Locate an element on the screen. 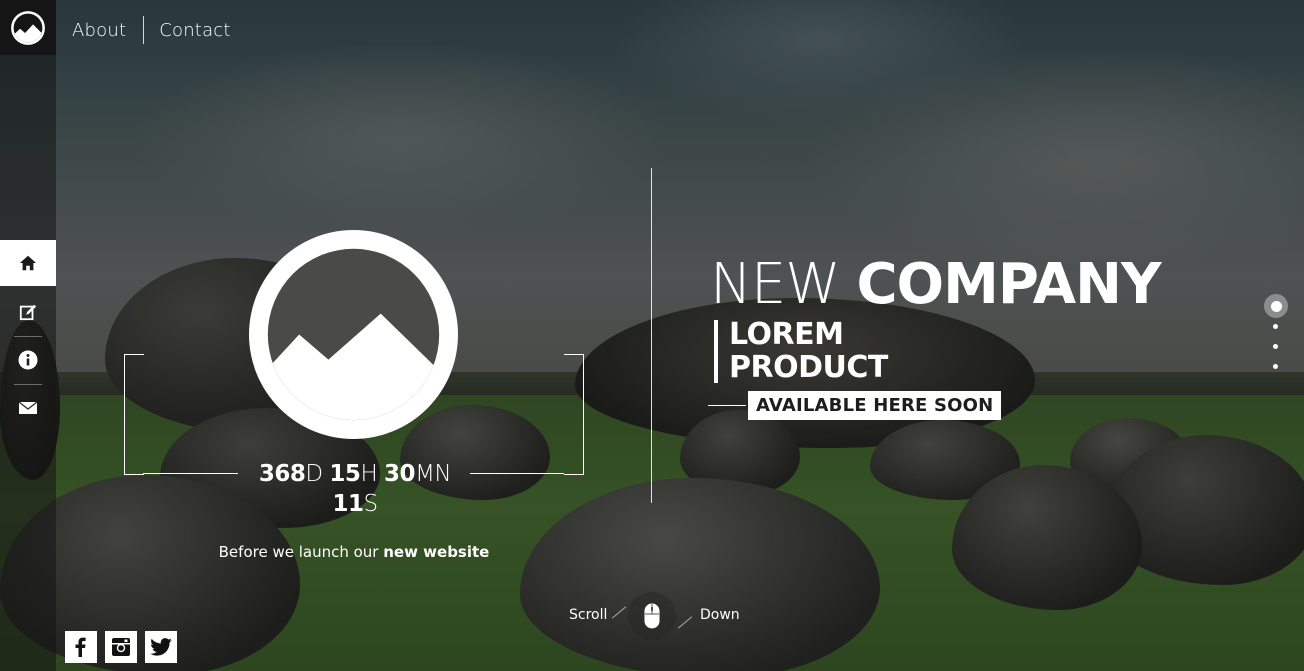  sidebar-item-mail is located at coordinates (28, 408).